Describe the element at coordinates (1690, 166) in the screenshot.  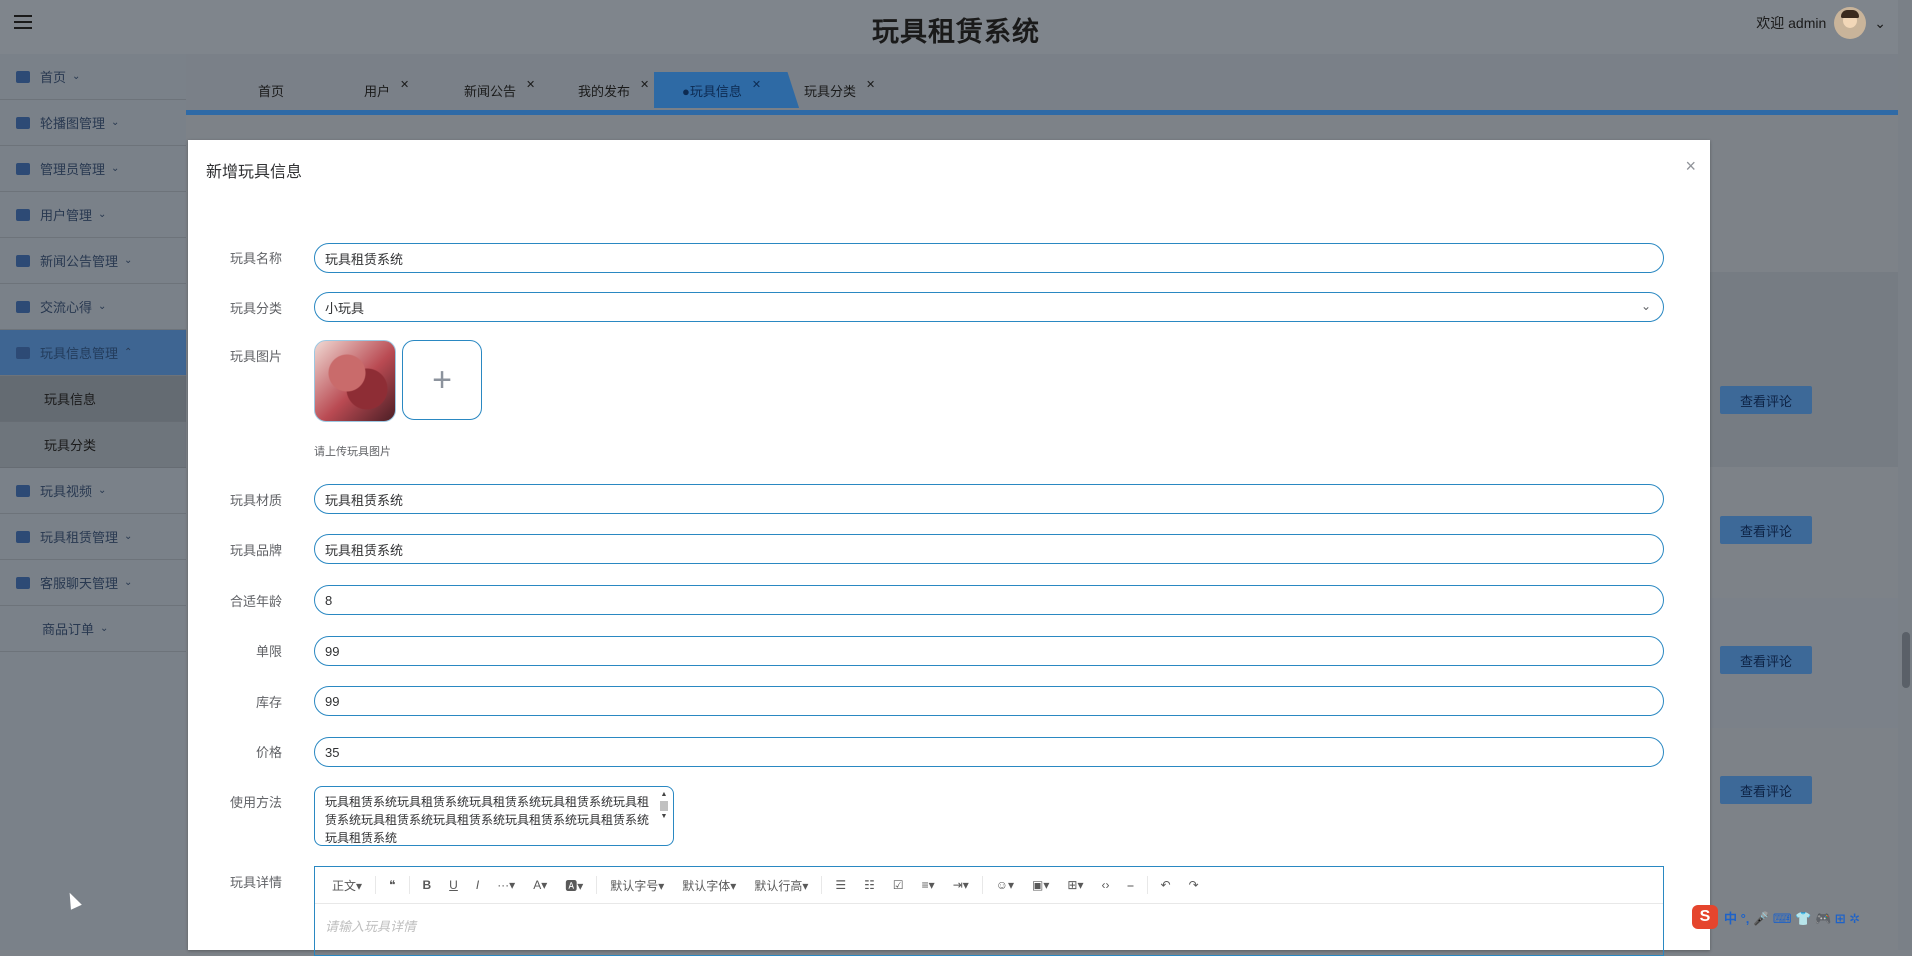
I see `close-icon: ×` at that location.